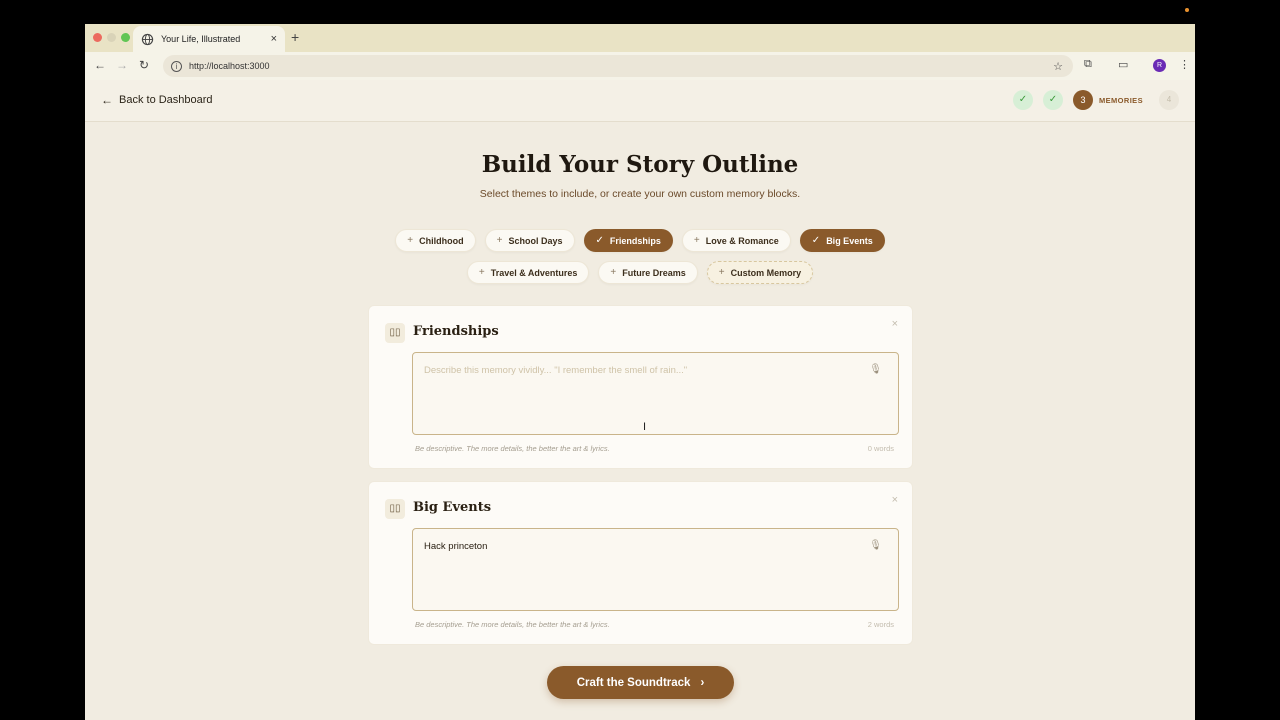 The image size is (1280, 720). I want to click on text-cursor-icon: I, so click(645, 427).